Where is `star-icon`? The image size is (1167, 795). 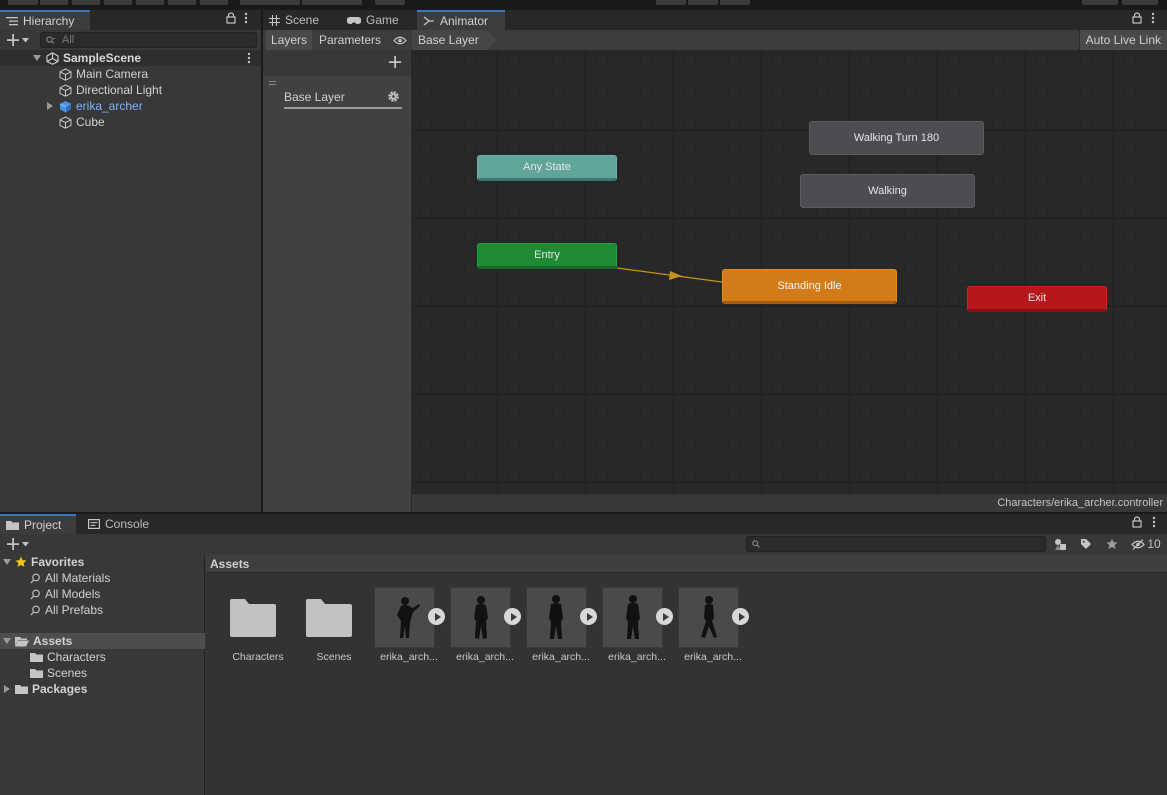 star-icon is located at coordinates (1112, 544).